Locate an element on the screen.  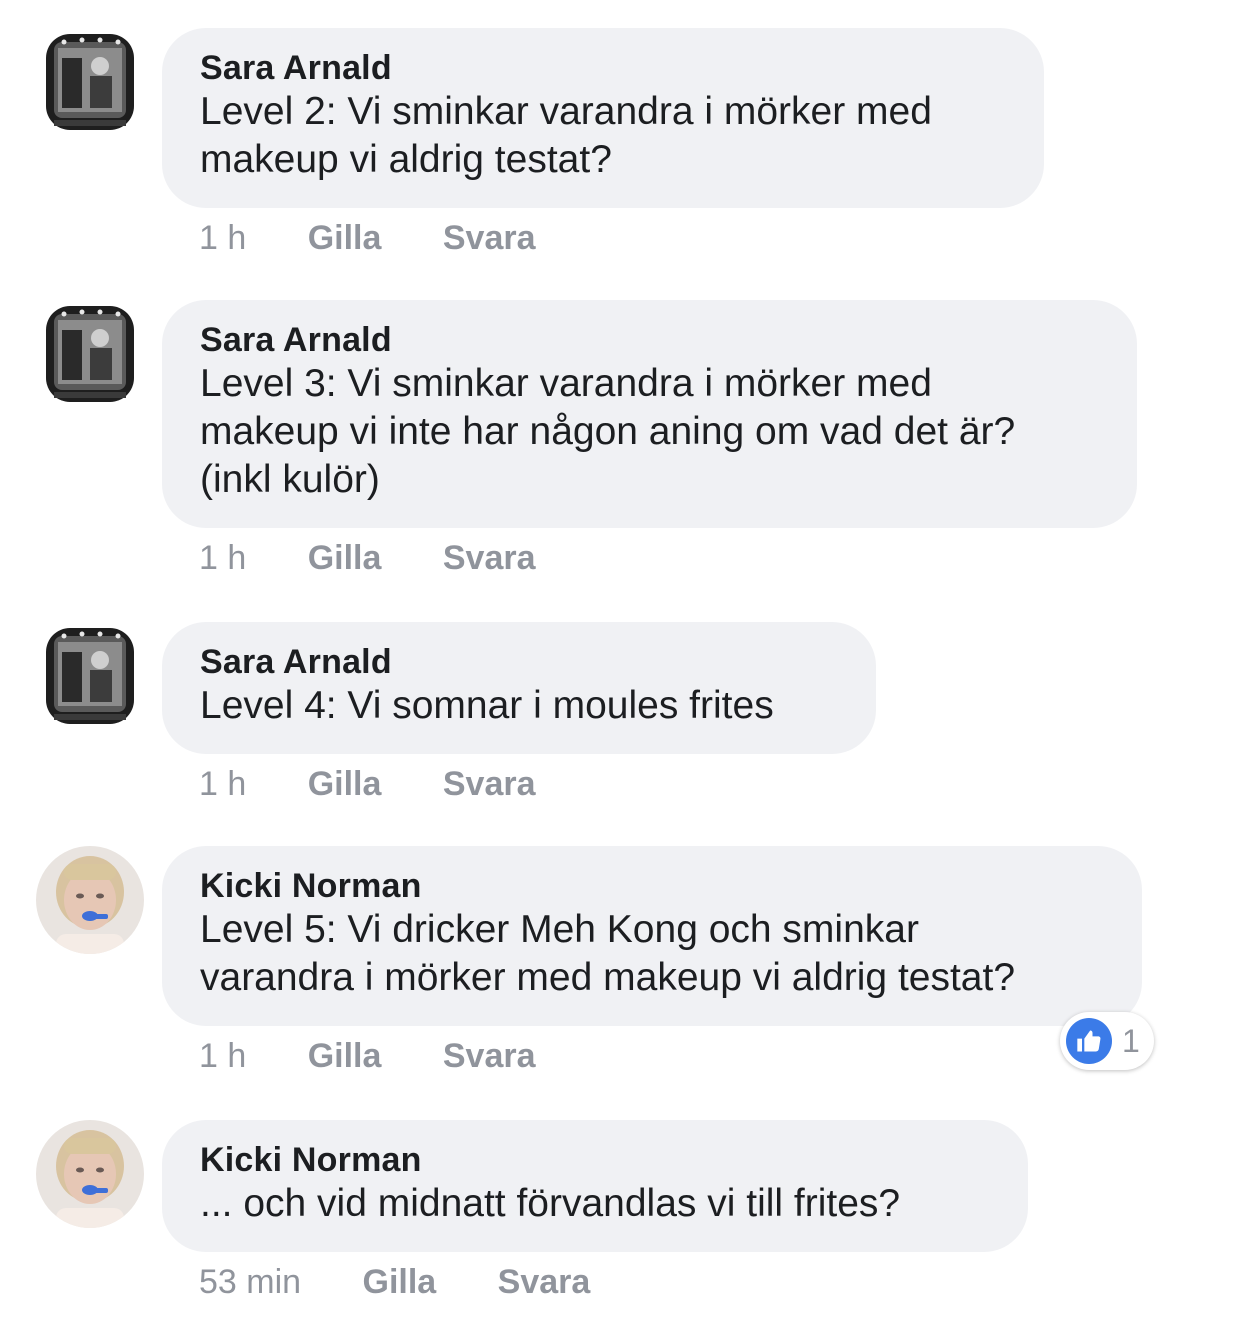
reaction-summary: 1 is located at coordinates (1107, 1041).